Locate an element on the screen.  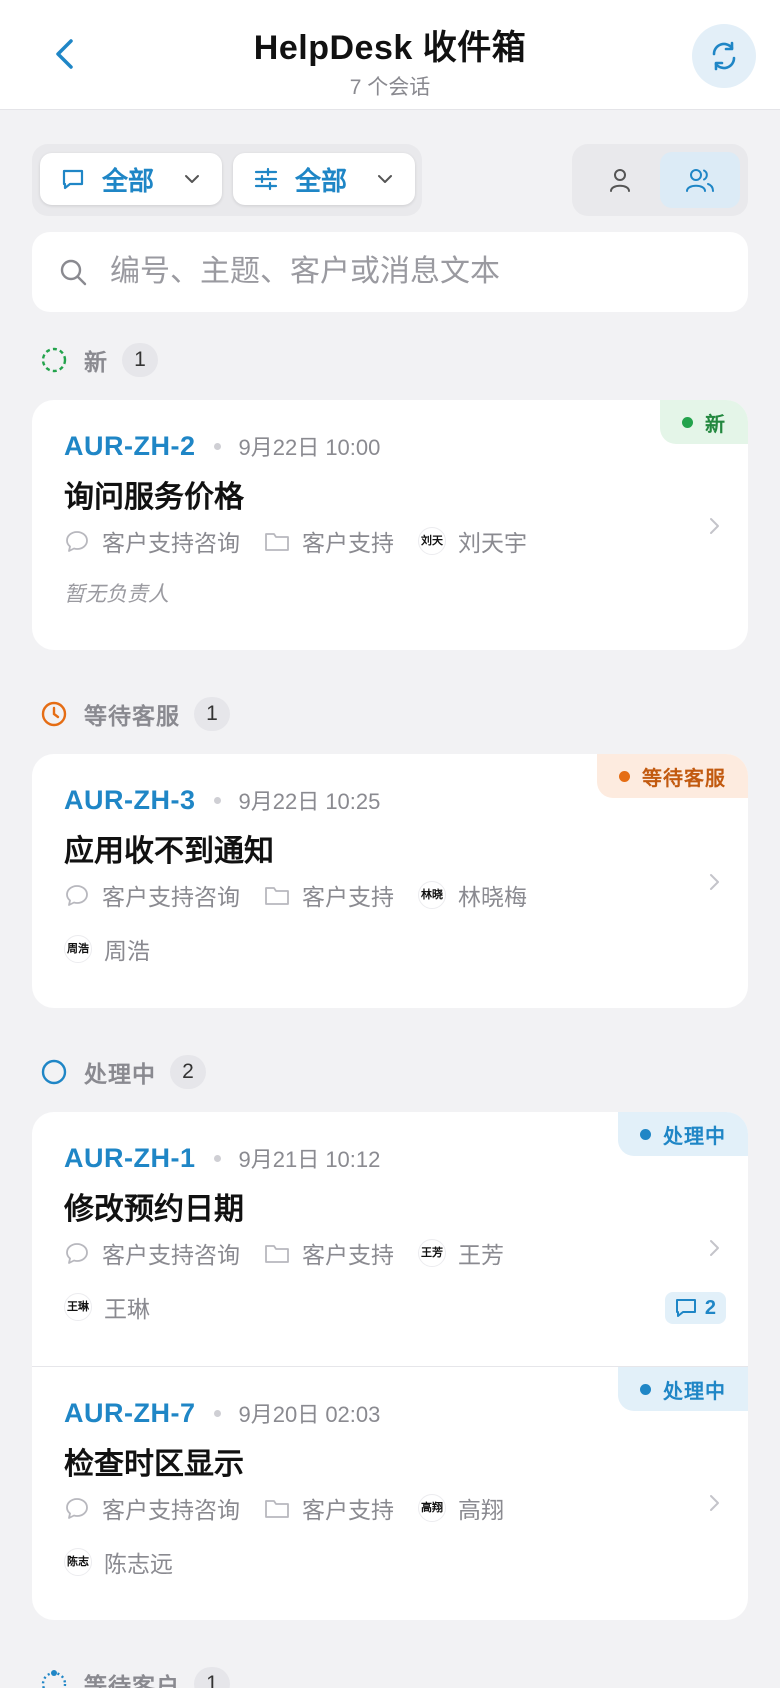
ticket-meta: 客户支持咨询 客户支持 王芳 王芳 is located at coordinates (284, 1253).